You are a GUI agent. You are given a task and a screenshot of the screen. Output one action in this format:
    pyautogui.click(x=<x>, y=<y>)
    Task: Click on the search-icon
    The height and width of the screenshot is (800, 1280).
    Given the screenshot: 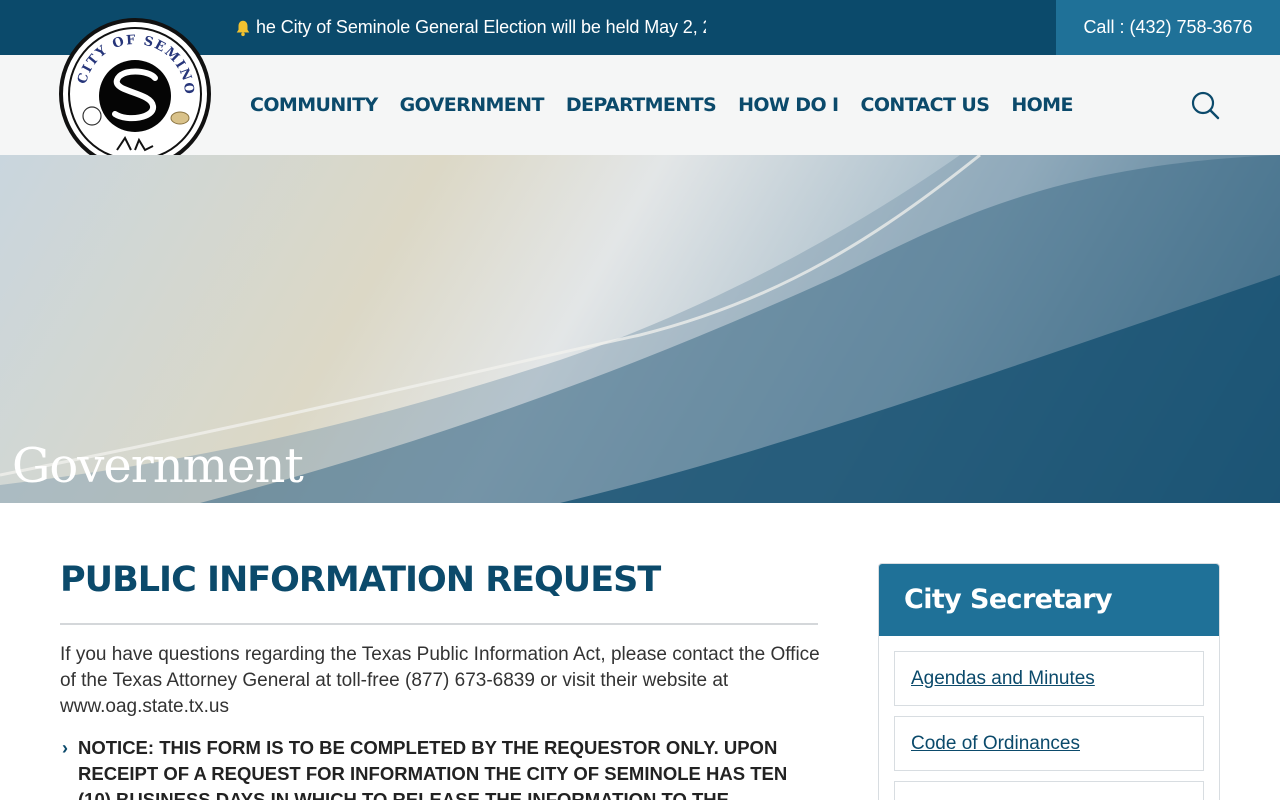 What is the action you would take?
    pyautogui.click(x=1205, y=105)
    